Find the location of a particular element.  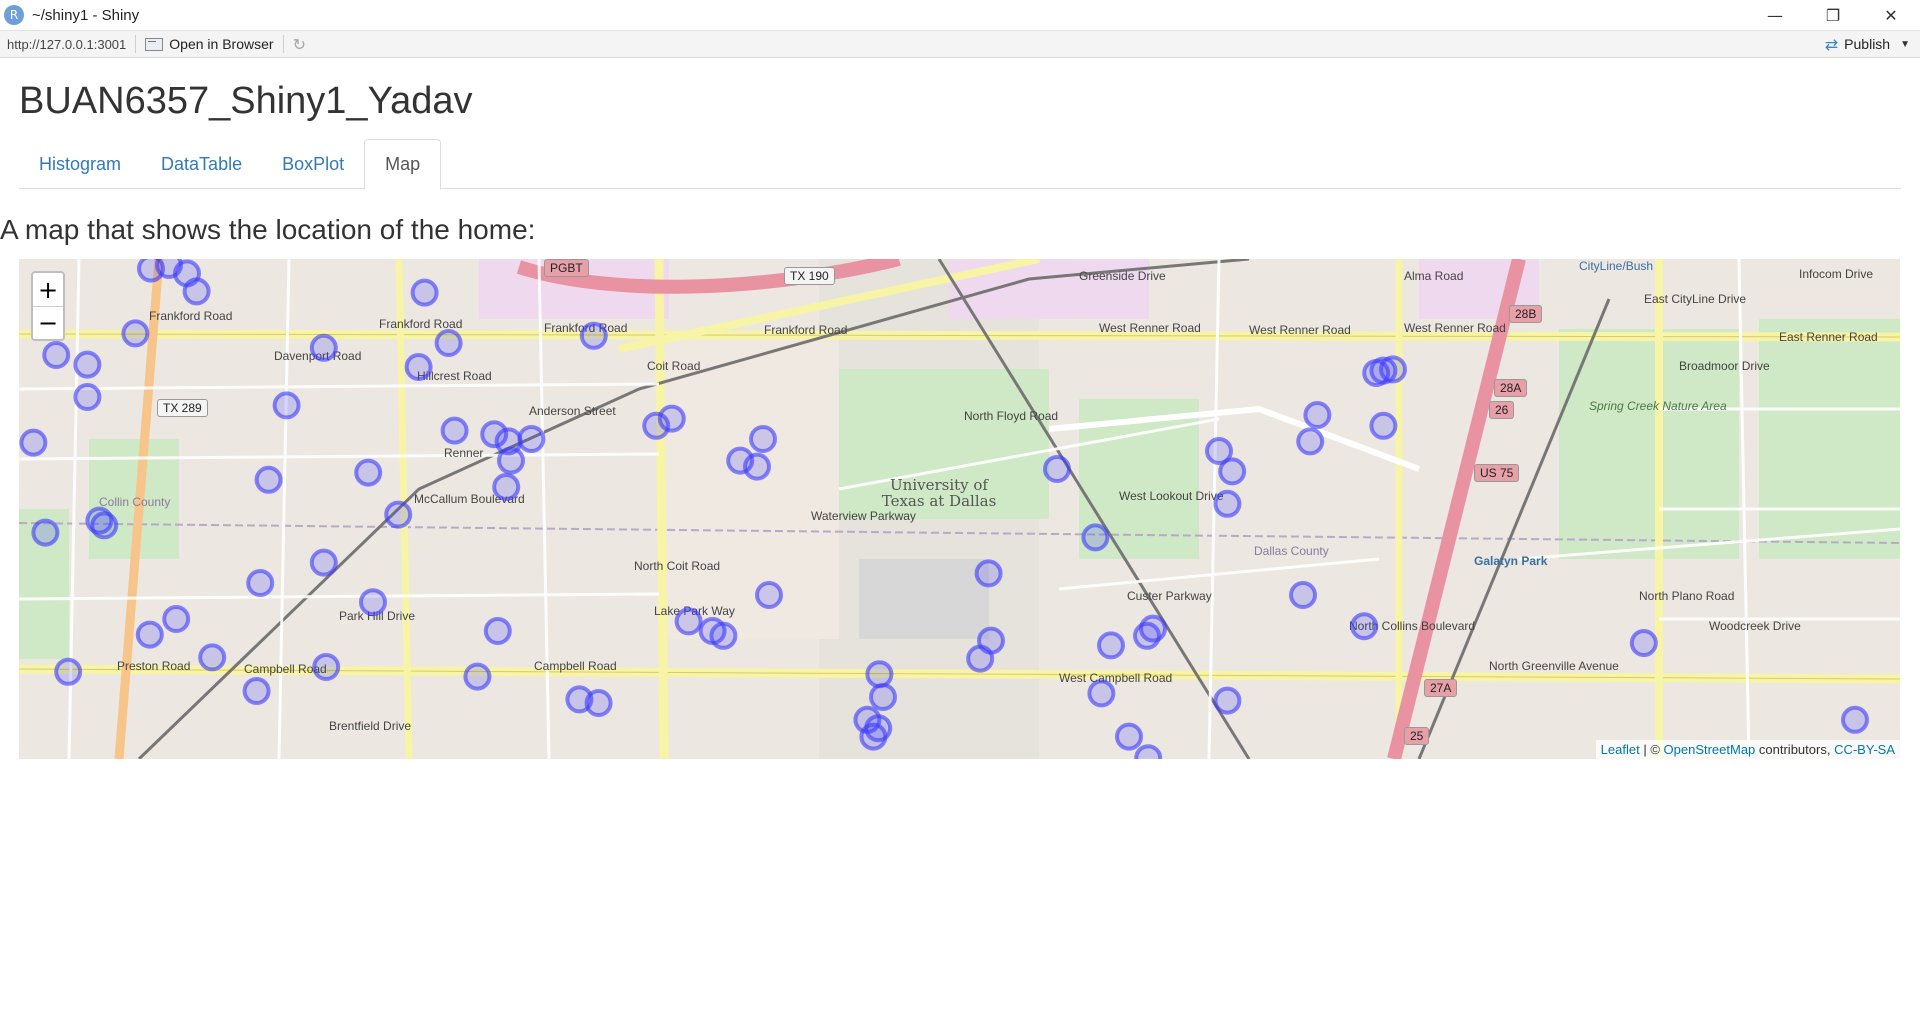

close-icon: ✕ is located at coordinates (1891, 15).